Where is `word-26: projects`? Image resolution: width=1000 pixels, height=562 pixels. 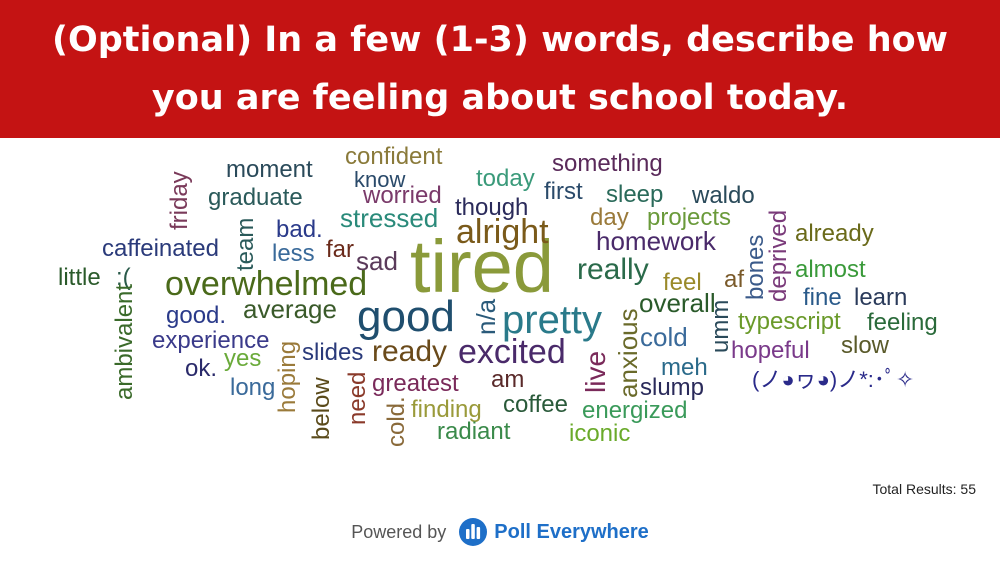 word-26: projects is located at coordinates (689, 217).